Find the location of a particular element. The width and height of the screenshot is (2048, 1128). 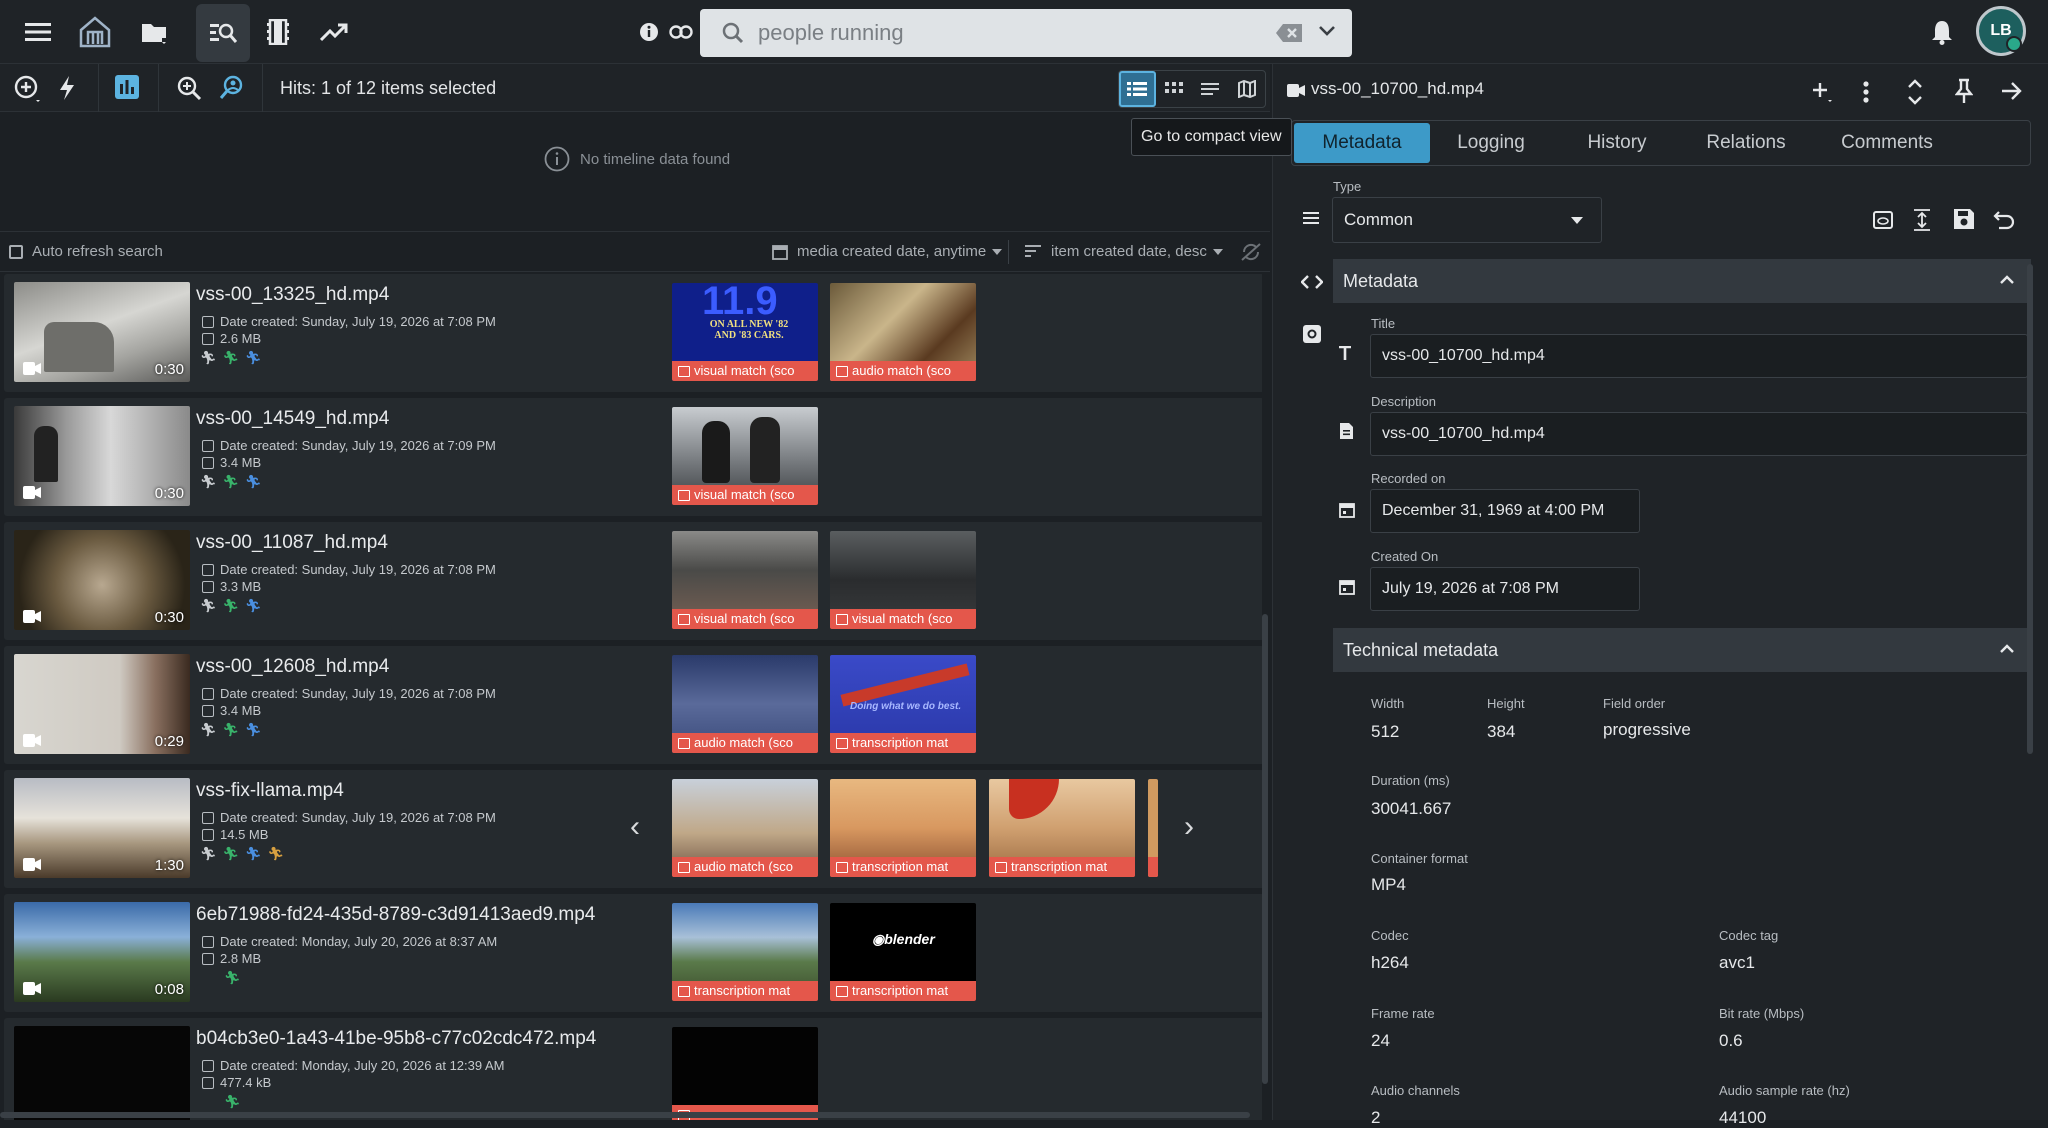

technical-section-header: Technical metadata is located at coordinates (1682, 650).